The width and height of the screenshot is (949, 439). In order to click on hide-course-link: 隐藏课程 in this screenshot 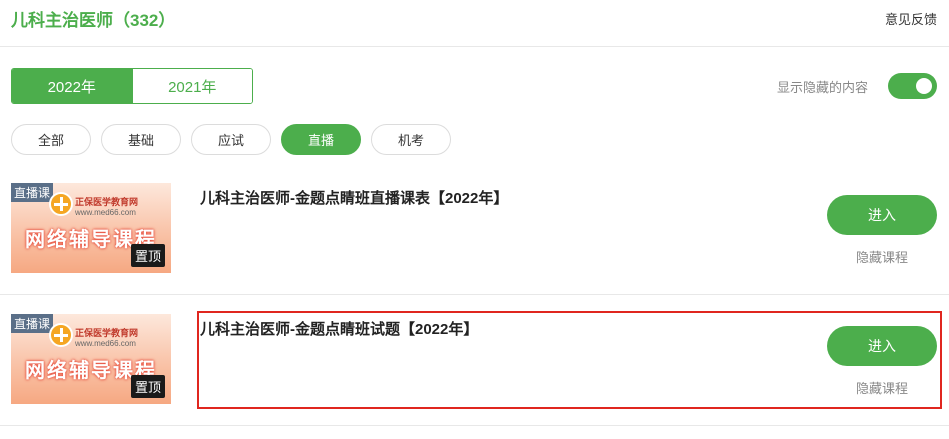, I will do `click(882, 256)`.